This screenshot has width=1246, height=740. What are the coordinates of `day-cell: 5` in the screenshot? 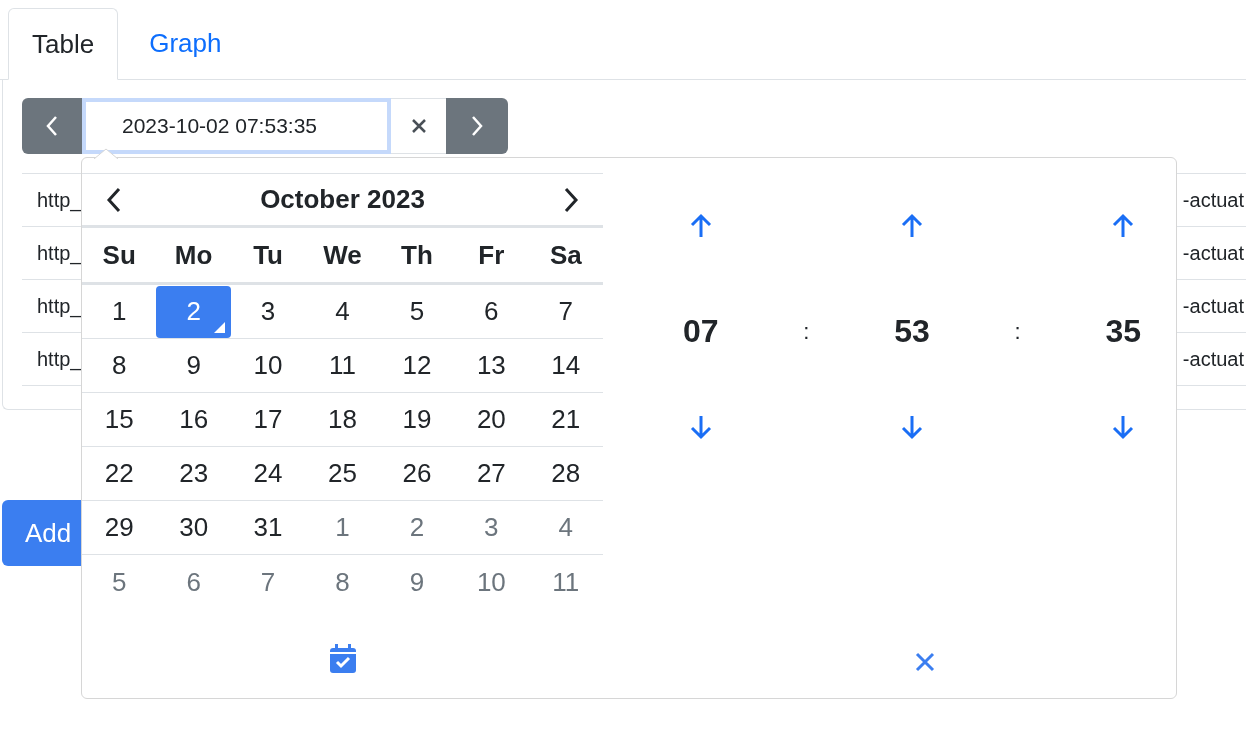 It's located at (417, 311).